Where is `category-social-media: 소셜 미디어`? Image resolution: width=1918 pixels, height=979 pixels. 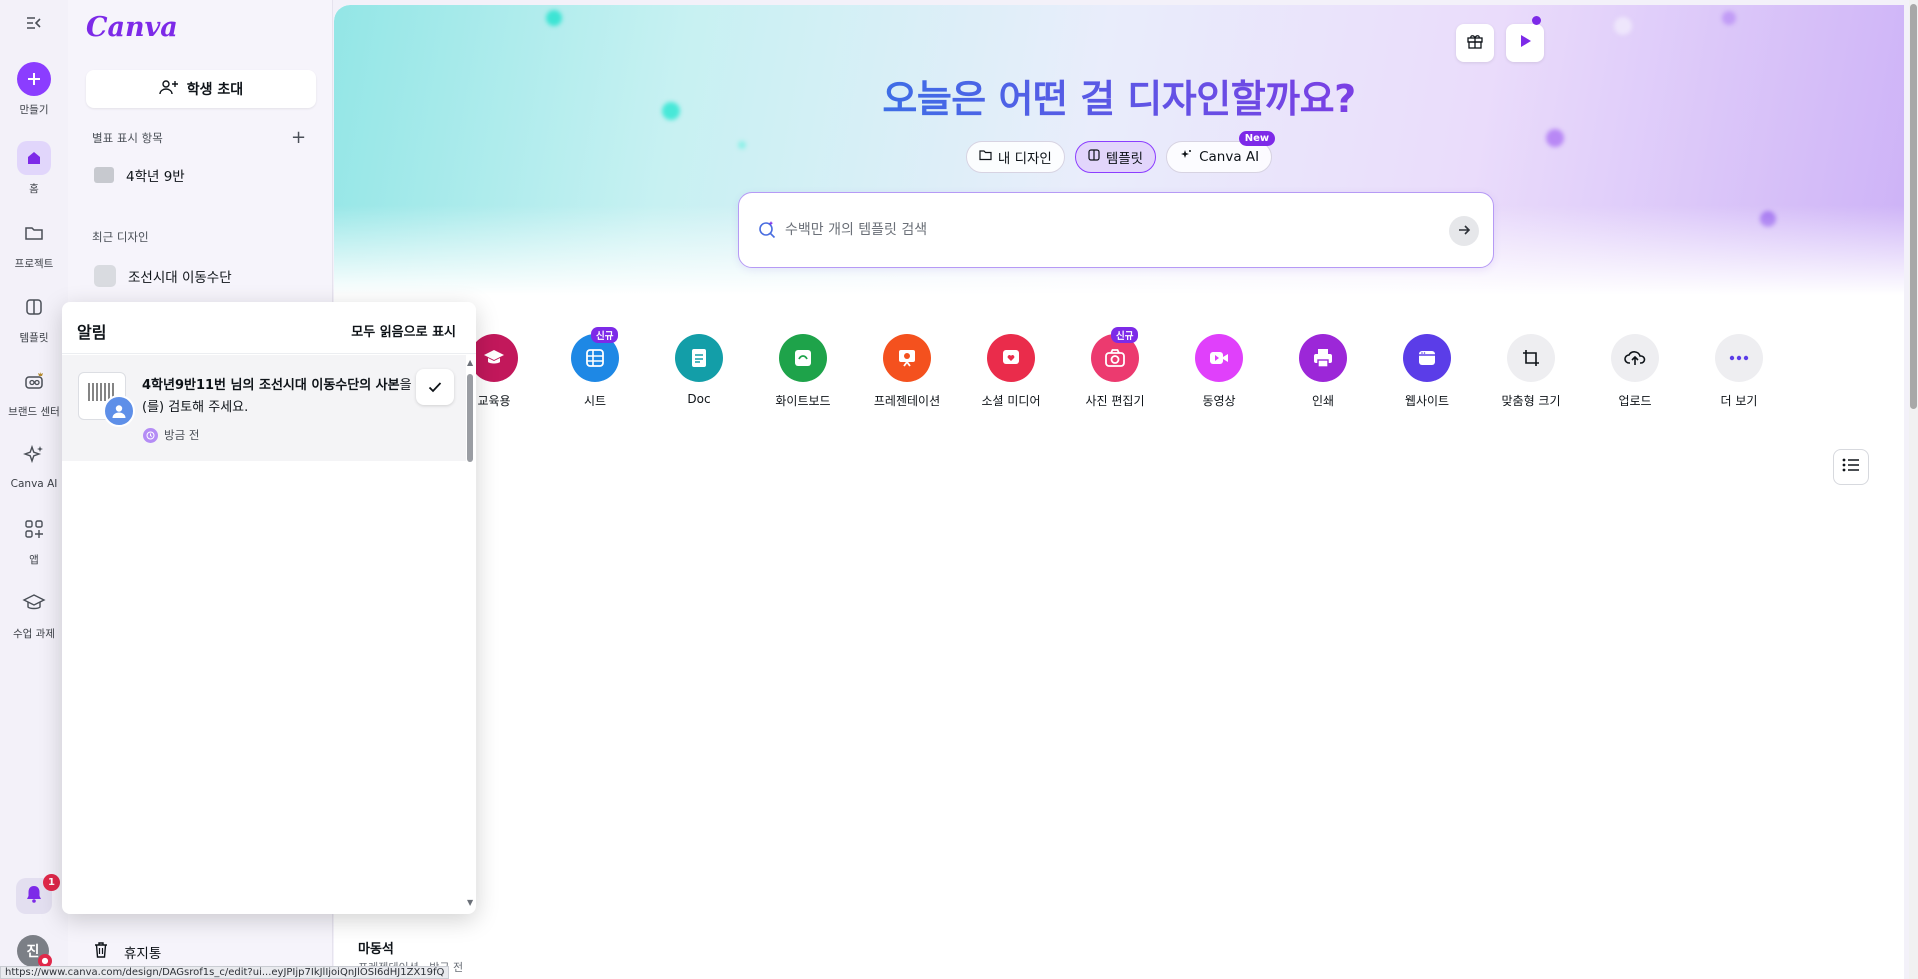
category-social-media: 소셜 미디어 is located at coordinates (1011, 371).